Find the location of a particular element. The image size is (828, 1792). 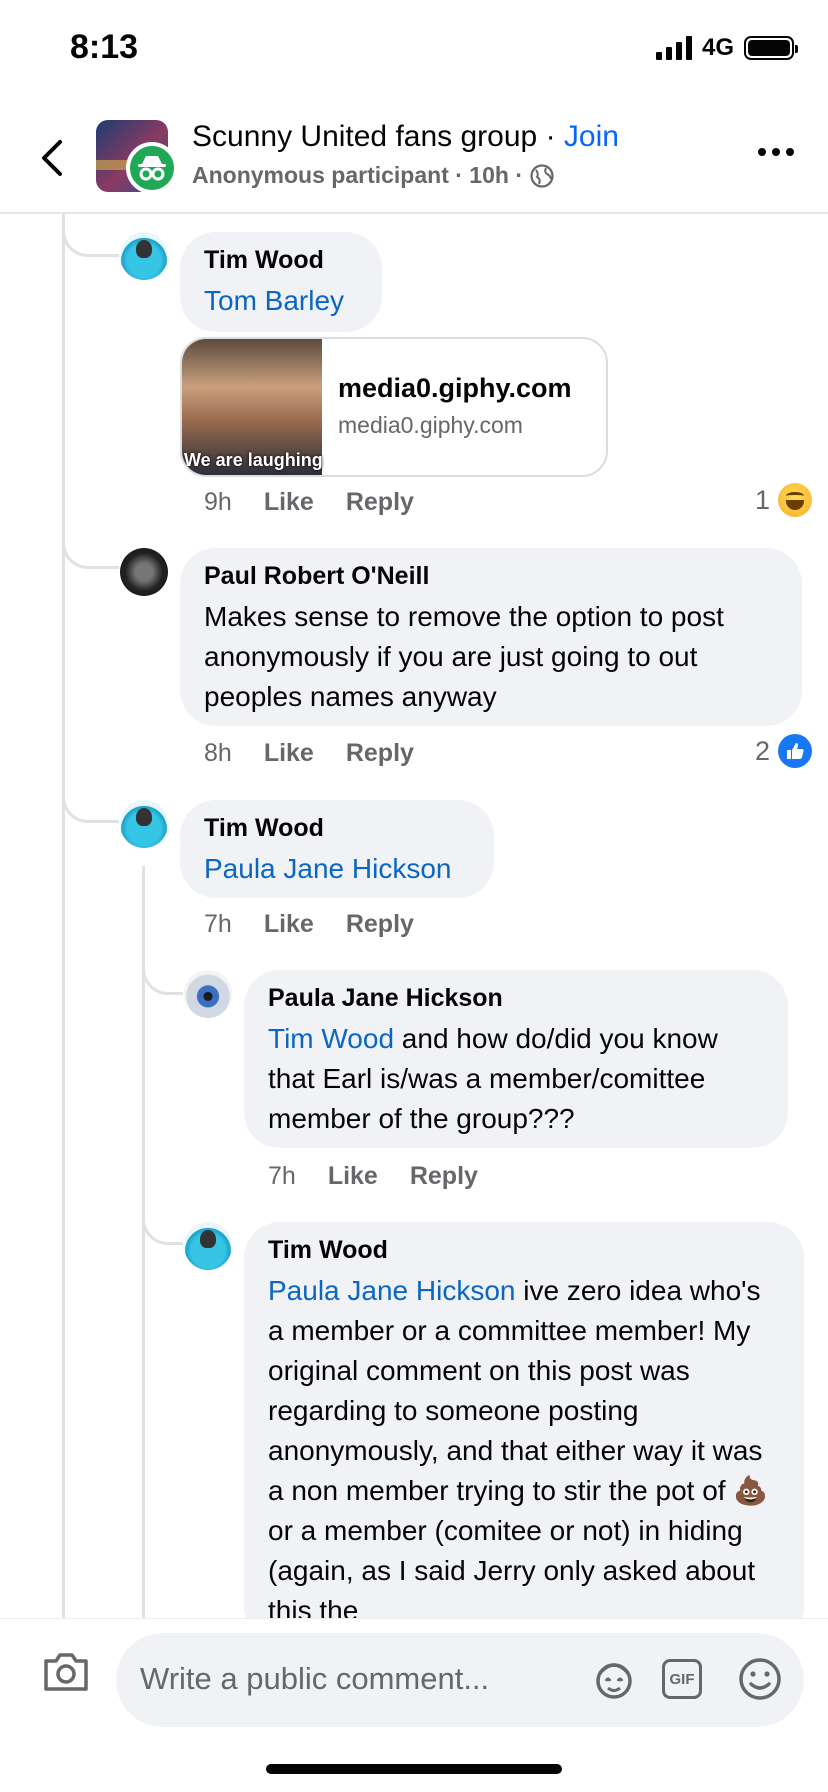

gif-icon: GIF is located at coordinates (682, 1679).